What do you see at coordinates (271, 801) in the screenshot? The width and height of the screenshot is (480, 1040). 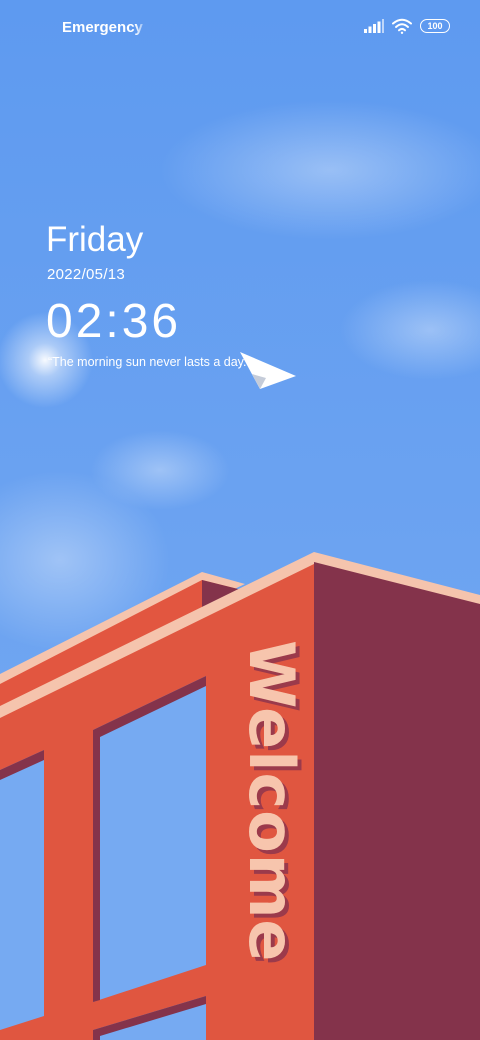 I see `welcome-sign: Welcome` at bounding box center [271, 801].